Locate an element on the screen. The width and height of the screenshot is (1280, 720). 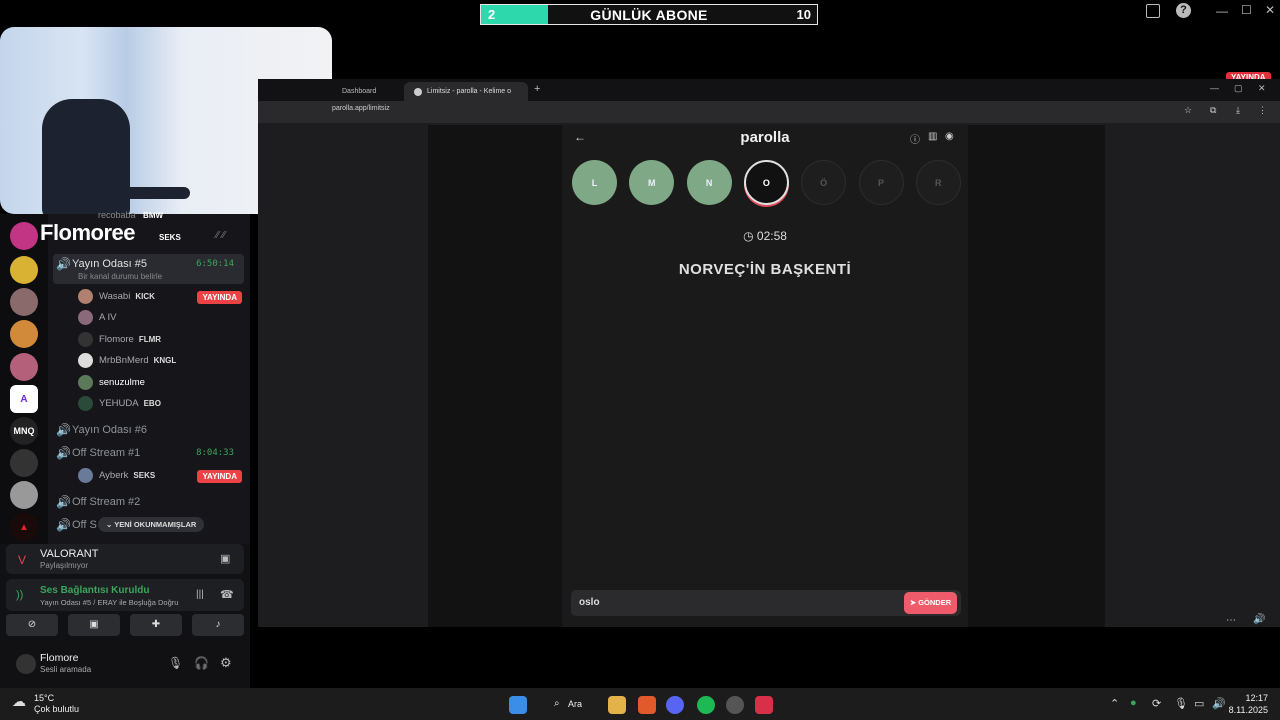
tray-app-icon: ● is located at coordinates (1133, 703).